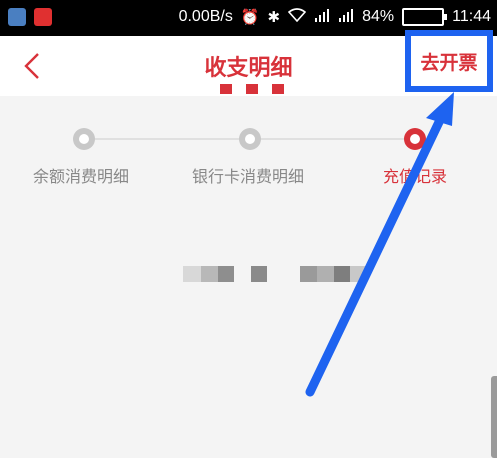  Describe the element at coordinates (415, 175) in the screenshot. I see `step-label-recharge: 充值记录` at that location.